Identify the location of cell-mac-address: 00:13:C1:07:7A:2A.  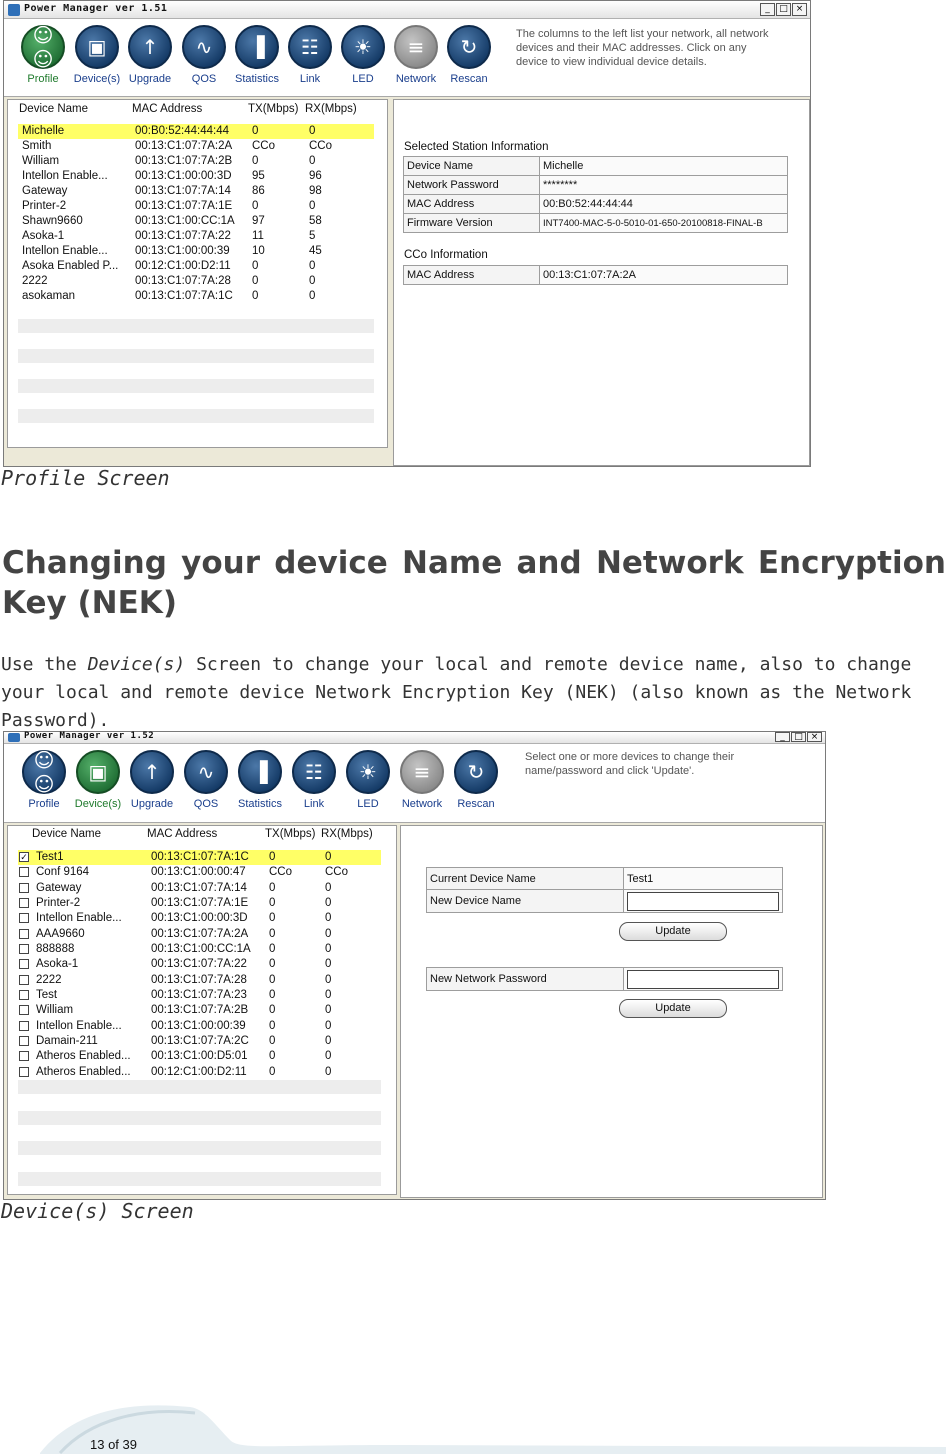
(200, 933).